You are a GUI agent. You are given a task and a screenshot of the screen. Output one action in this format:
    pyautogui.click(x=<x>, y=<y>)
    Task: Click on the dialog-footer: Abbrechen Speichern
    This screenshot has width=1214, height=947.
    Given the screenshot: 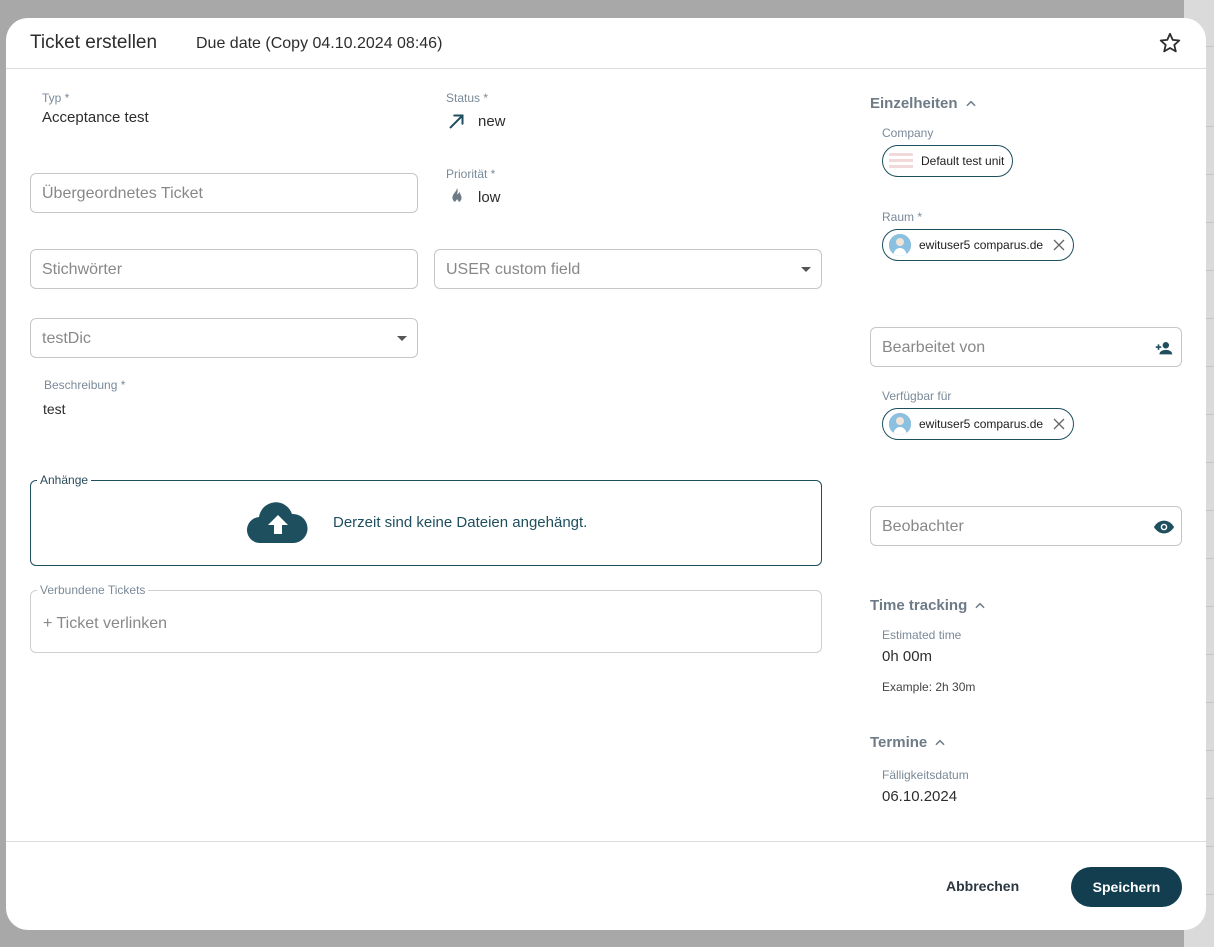 What is the action you would take?
    pyautogui.click(x=606, y=885)
    